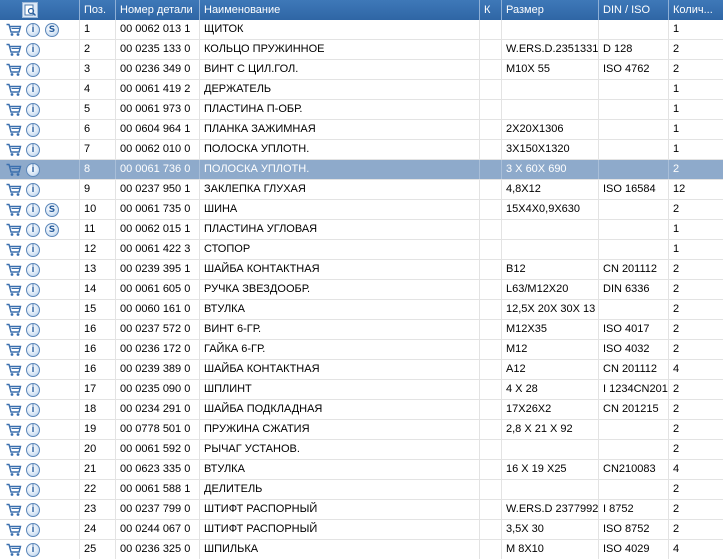 The height and width of the screenshot is (559, 723). What do you see at coordinates (361, 310) in the screenshot?
I see `table-row: i 15 00 0060 161 0 ВТУЛКА 12,5X 20X 30X 13 2` at bounding box center [361, 310].